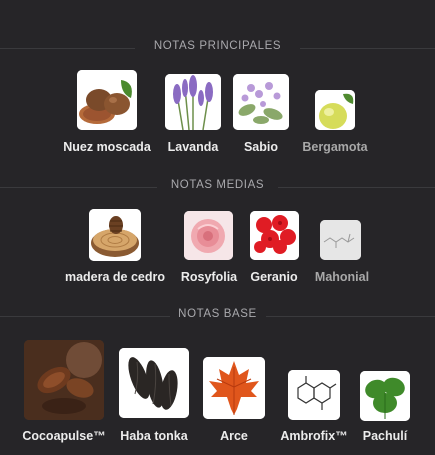 The height and width of the screenshot is (455, 435). I want to click on note-label: Cocoapulse™, so click(64, 436).